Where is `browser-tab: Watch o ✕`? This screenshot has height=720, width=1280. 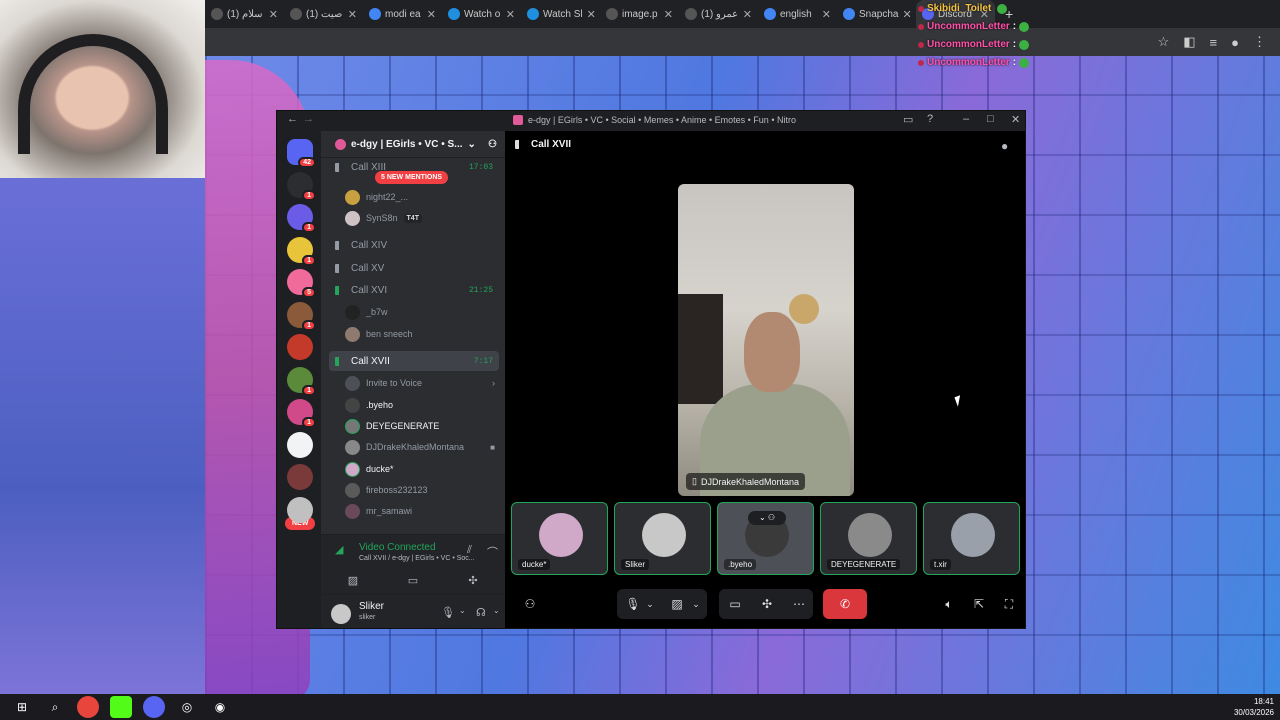 browser-tab: Watch o ✕ is located at coordinates (481, 14).